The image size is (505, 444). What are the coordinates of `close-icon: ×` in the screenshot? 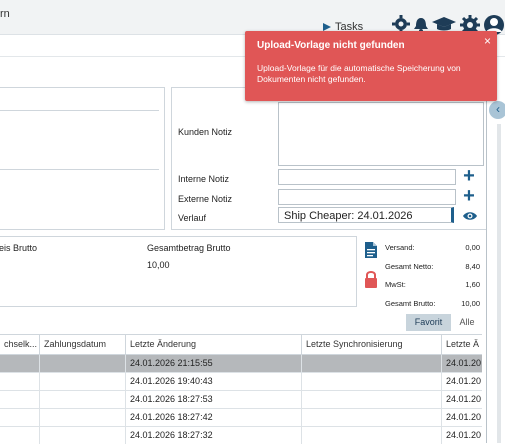 It's located at (487, 41).